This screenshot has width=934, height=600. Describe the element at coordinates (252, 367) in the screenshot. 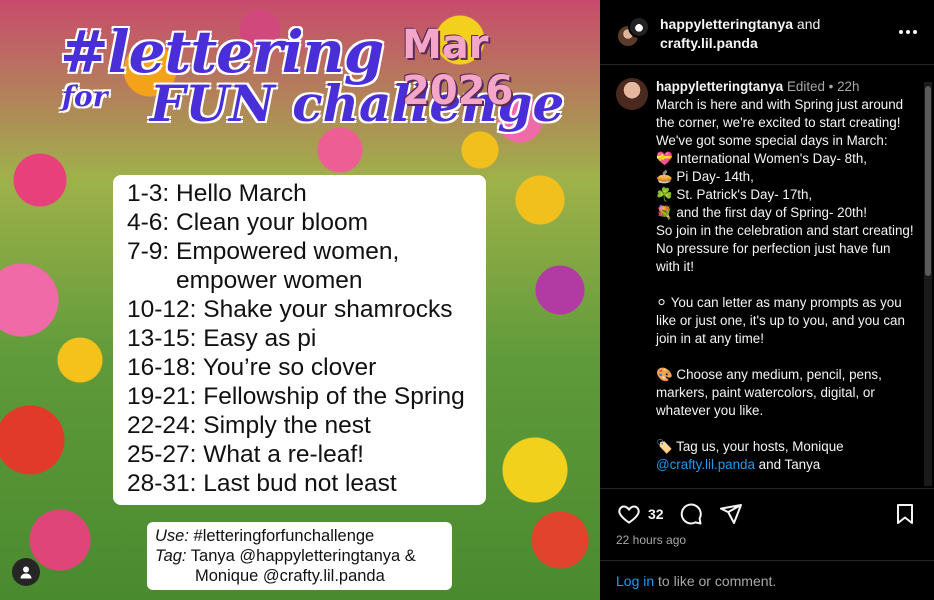

I see `prompt-item: 16-18: You’re so clover` at that location.